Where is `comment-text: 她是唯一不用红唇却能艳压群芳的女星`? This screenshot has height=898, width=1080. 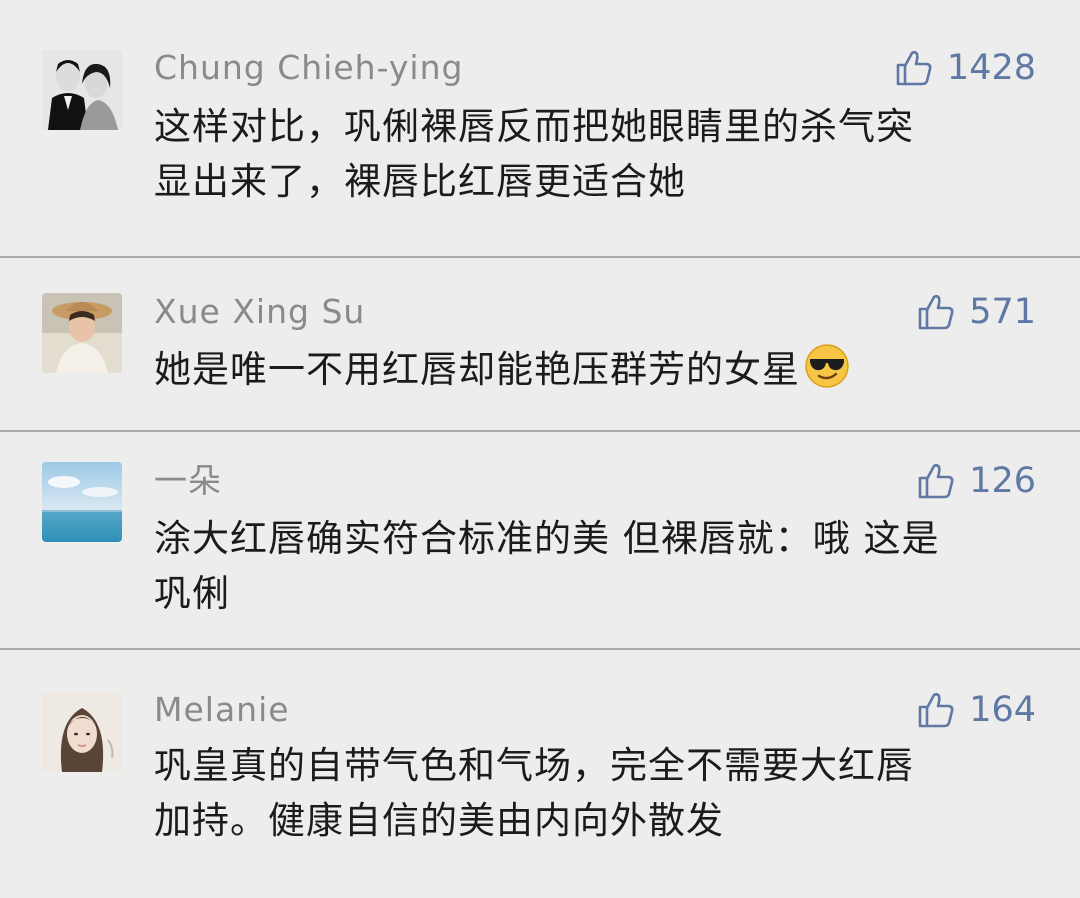
comment-text: 她是唯一不用红唇却能艳压群芳的女星 is located at coordinates (594, 369).